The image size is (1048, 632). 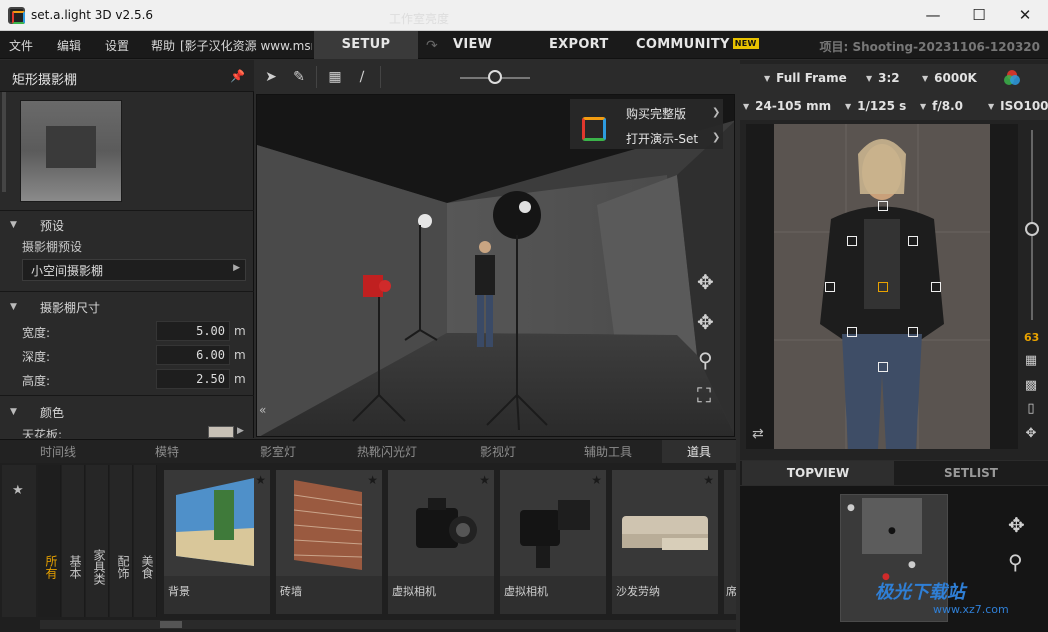 What do you see at coordinates (246, 45) in the screenshot?
I see `menu-extra: [影子汉化资源 www.msn` at bounding box center [246, 45].